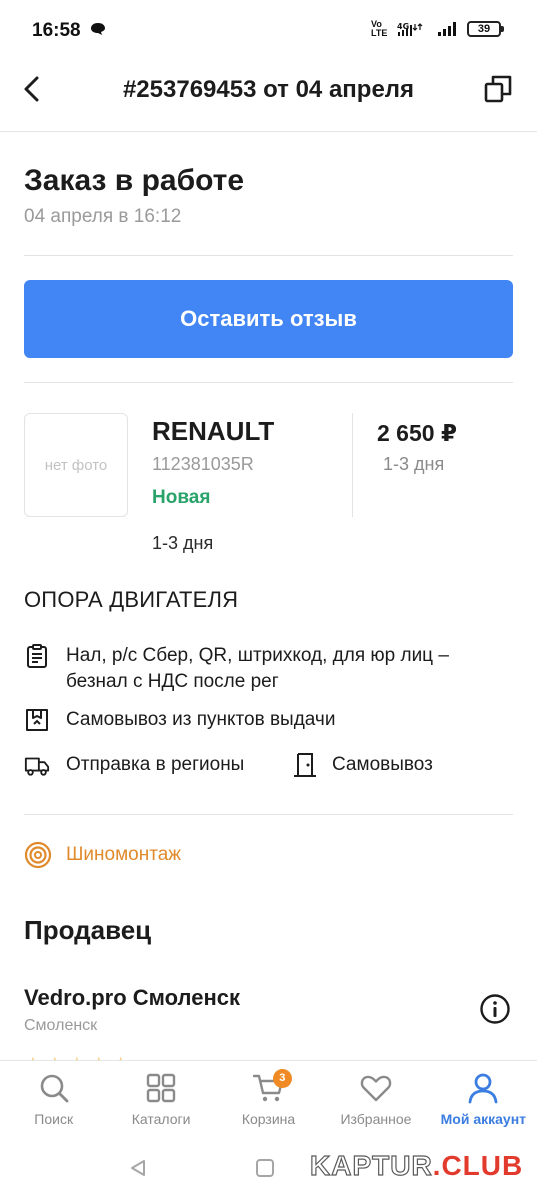 This screenshot has height=1200, width=537. What do you see at coordinates (98, 29) in the screenshot?
I see `message-icon` at bounding box center [98, 29].